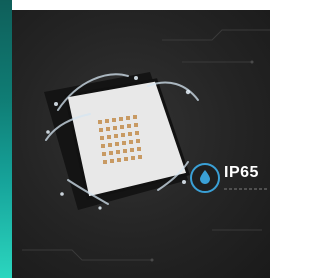  Describe the element at coordinates (241, 172) in the screenshot. I see `ip-rating-label: IP65` at that location.